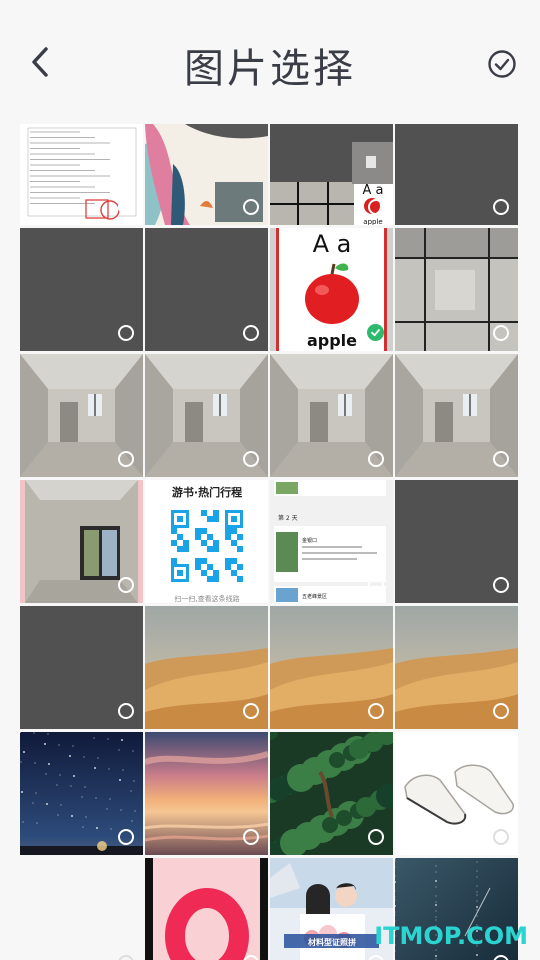 The image size is (540, 960). What do you see at coordinates (331, 541) in the screenshot?
I see `photo-thumbnail: 第 2 天 金银口 五老峰景区` at bounding box center [331, 541].